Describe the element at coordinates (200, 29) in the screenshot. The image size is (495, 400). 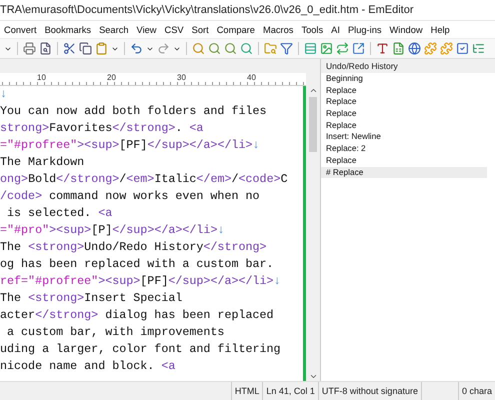
I see `menu-item: Sort` at that location.